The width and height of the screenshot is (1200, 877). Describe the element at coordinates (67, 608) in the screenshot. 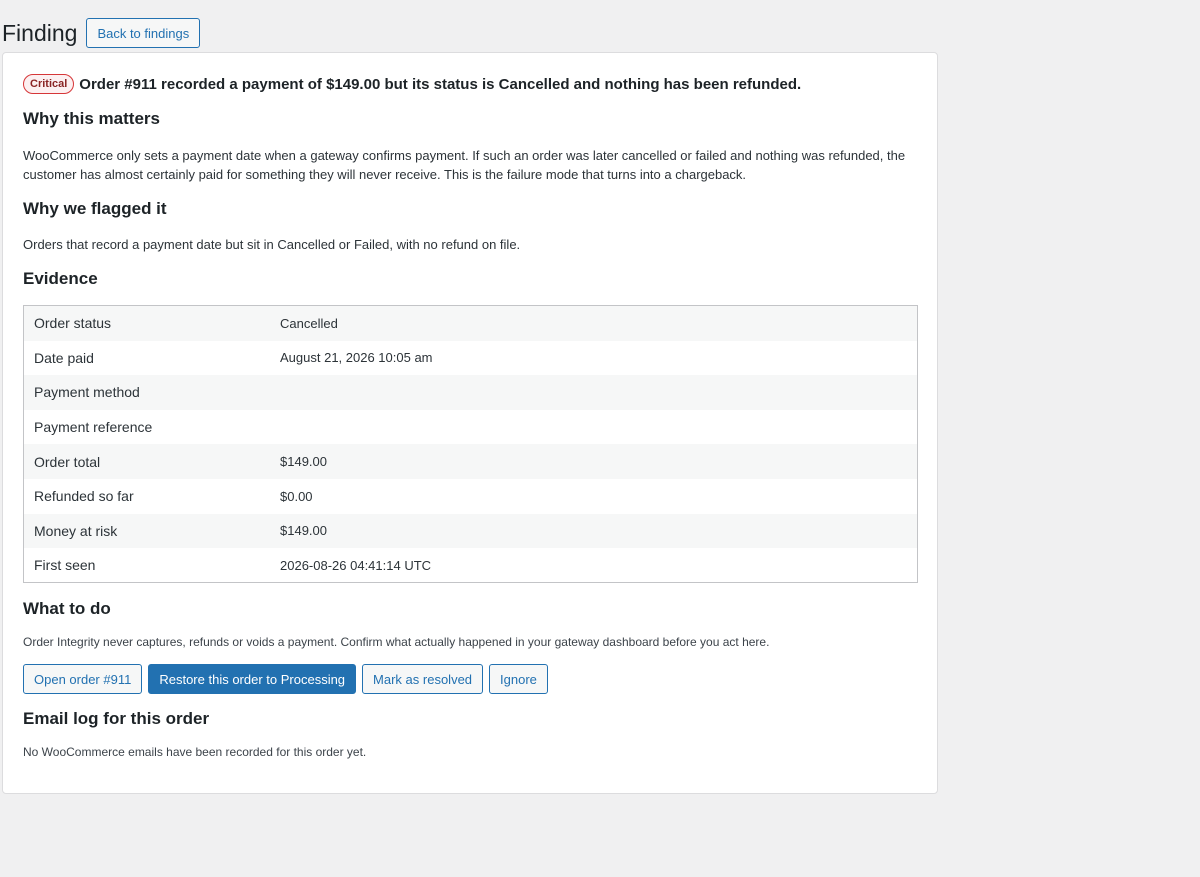

I see `what-to-do-heading: What to do` at that location.